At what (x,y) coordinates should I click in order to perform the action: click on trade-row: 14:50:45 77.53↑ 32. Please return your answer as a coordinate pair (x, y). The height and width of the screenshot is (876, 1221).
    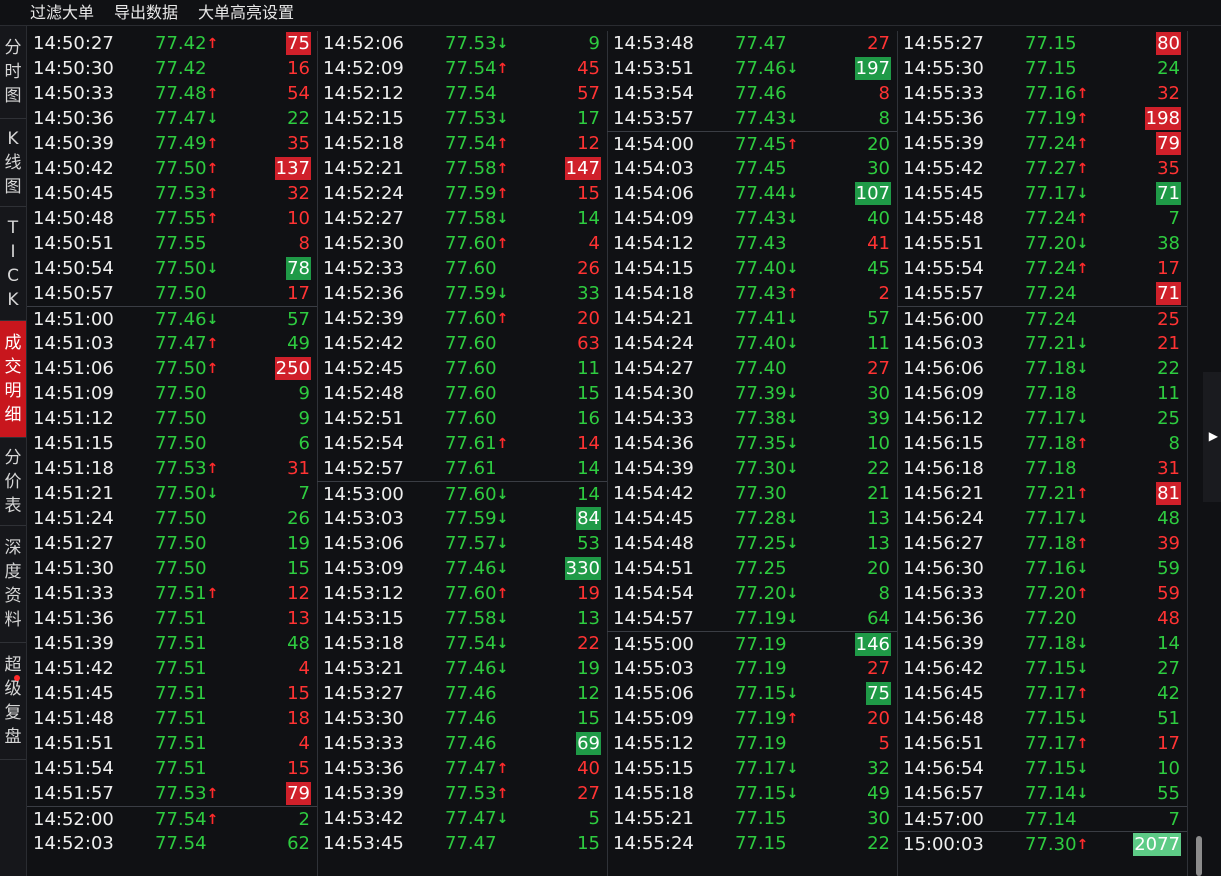
    Looking at the image, I should click on (172, 193).